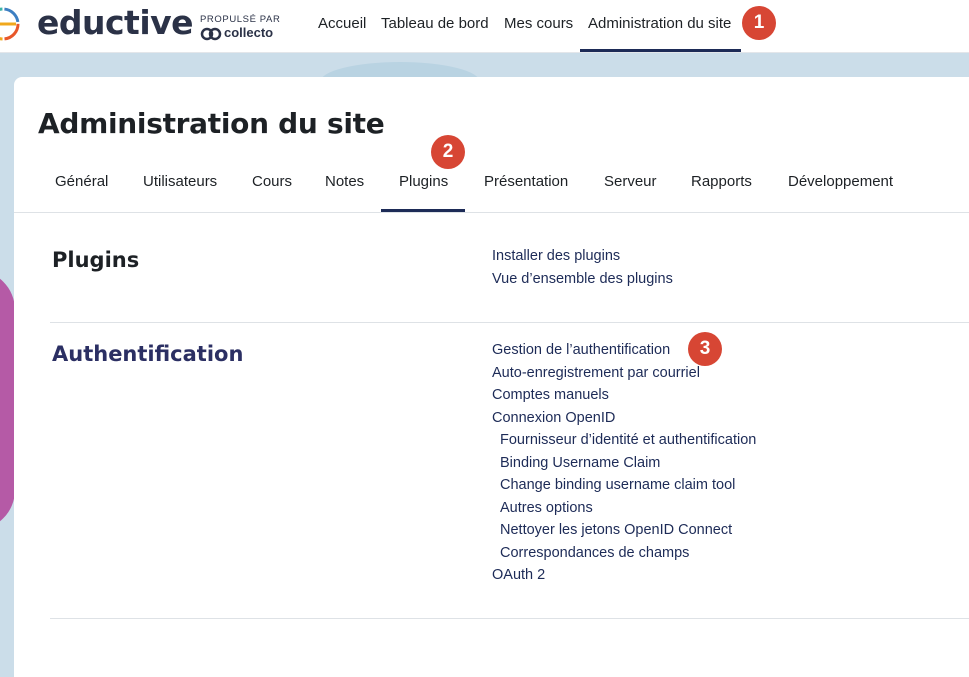 This screenshot has height=677, width=969. I want to click on annotation-badge-1: 1, so click(759, 23).